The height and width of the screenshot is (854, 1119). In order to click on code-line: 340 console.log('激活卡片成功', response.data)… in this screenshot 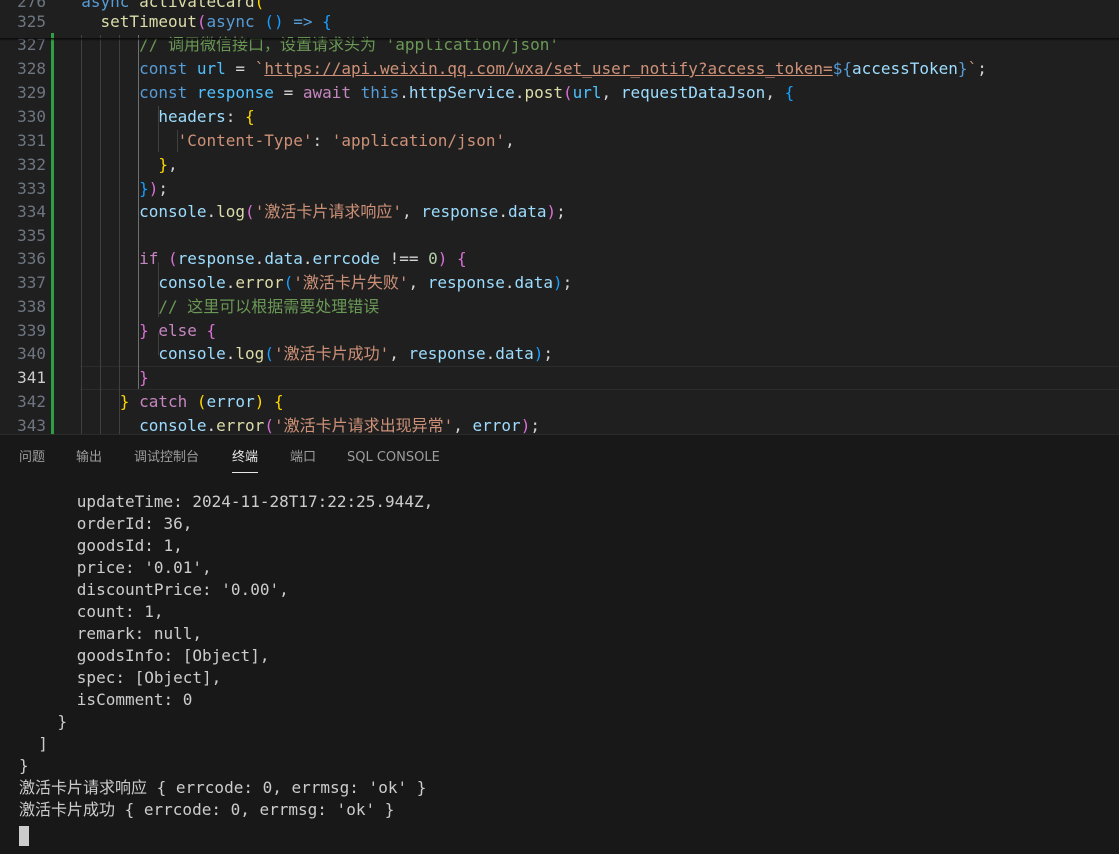, I will do `click(559, 354)`.